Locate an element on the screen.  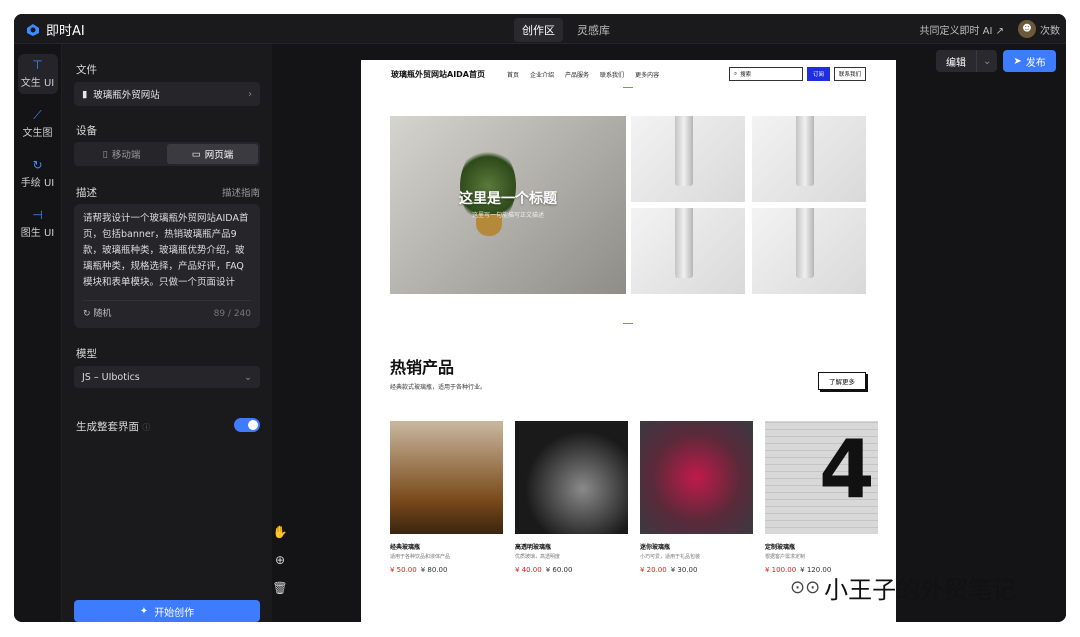
file-label: 文件 is located at coordinates (86, 70).